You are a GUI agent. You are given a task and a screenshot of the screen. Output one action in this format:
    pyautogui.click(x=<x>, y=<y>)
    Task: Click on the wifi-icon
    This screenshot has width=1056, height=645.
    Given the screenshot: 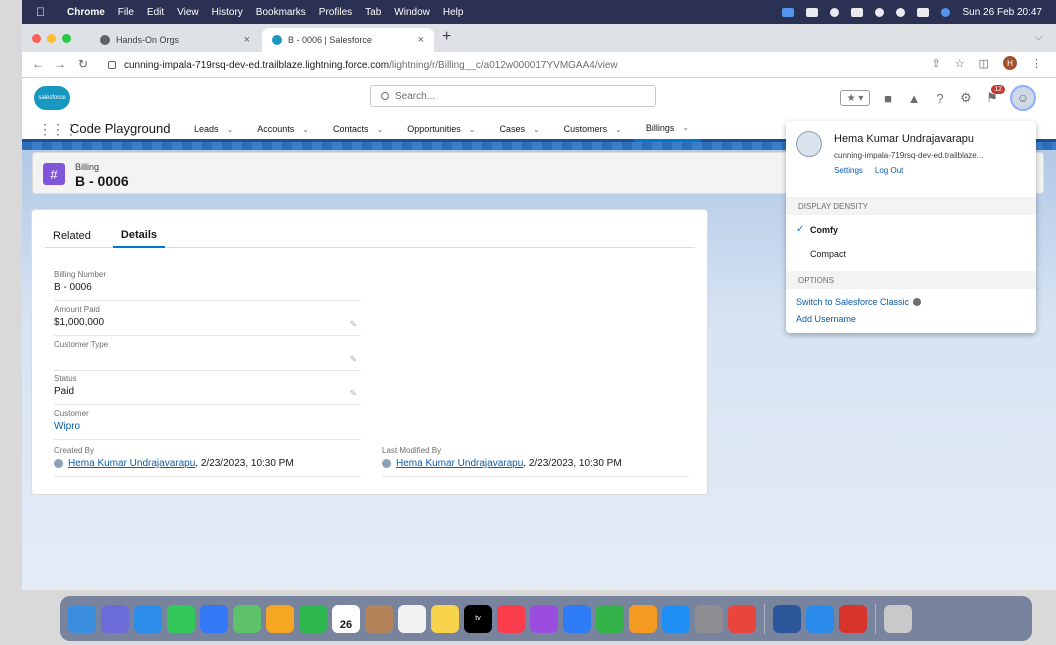 What is the action you would take?
    pyautogui.click(x=880, y=12)
    